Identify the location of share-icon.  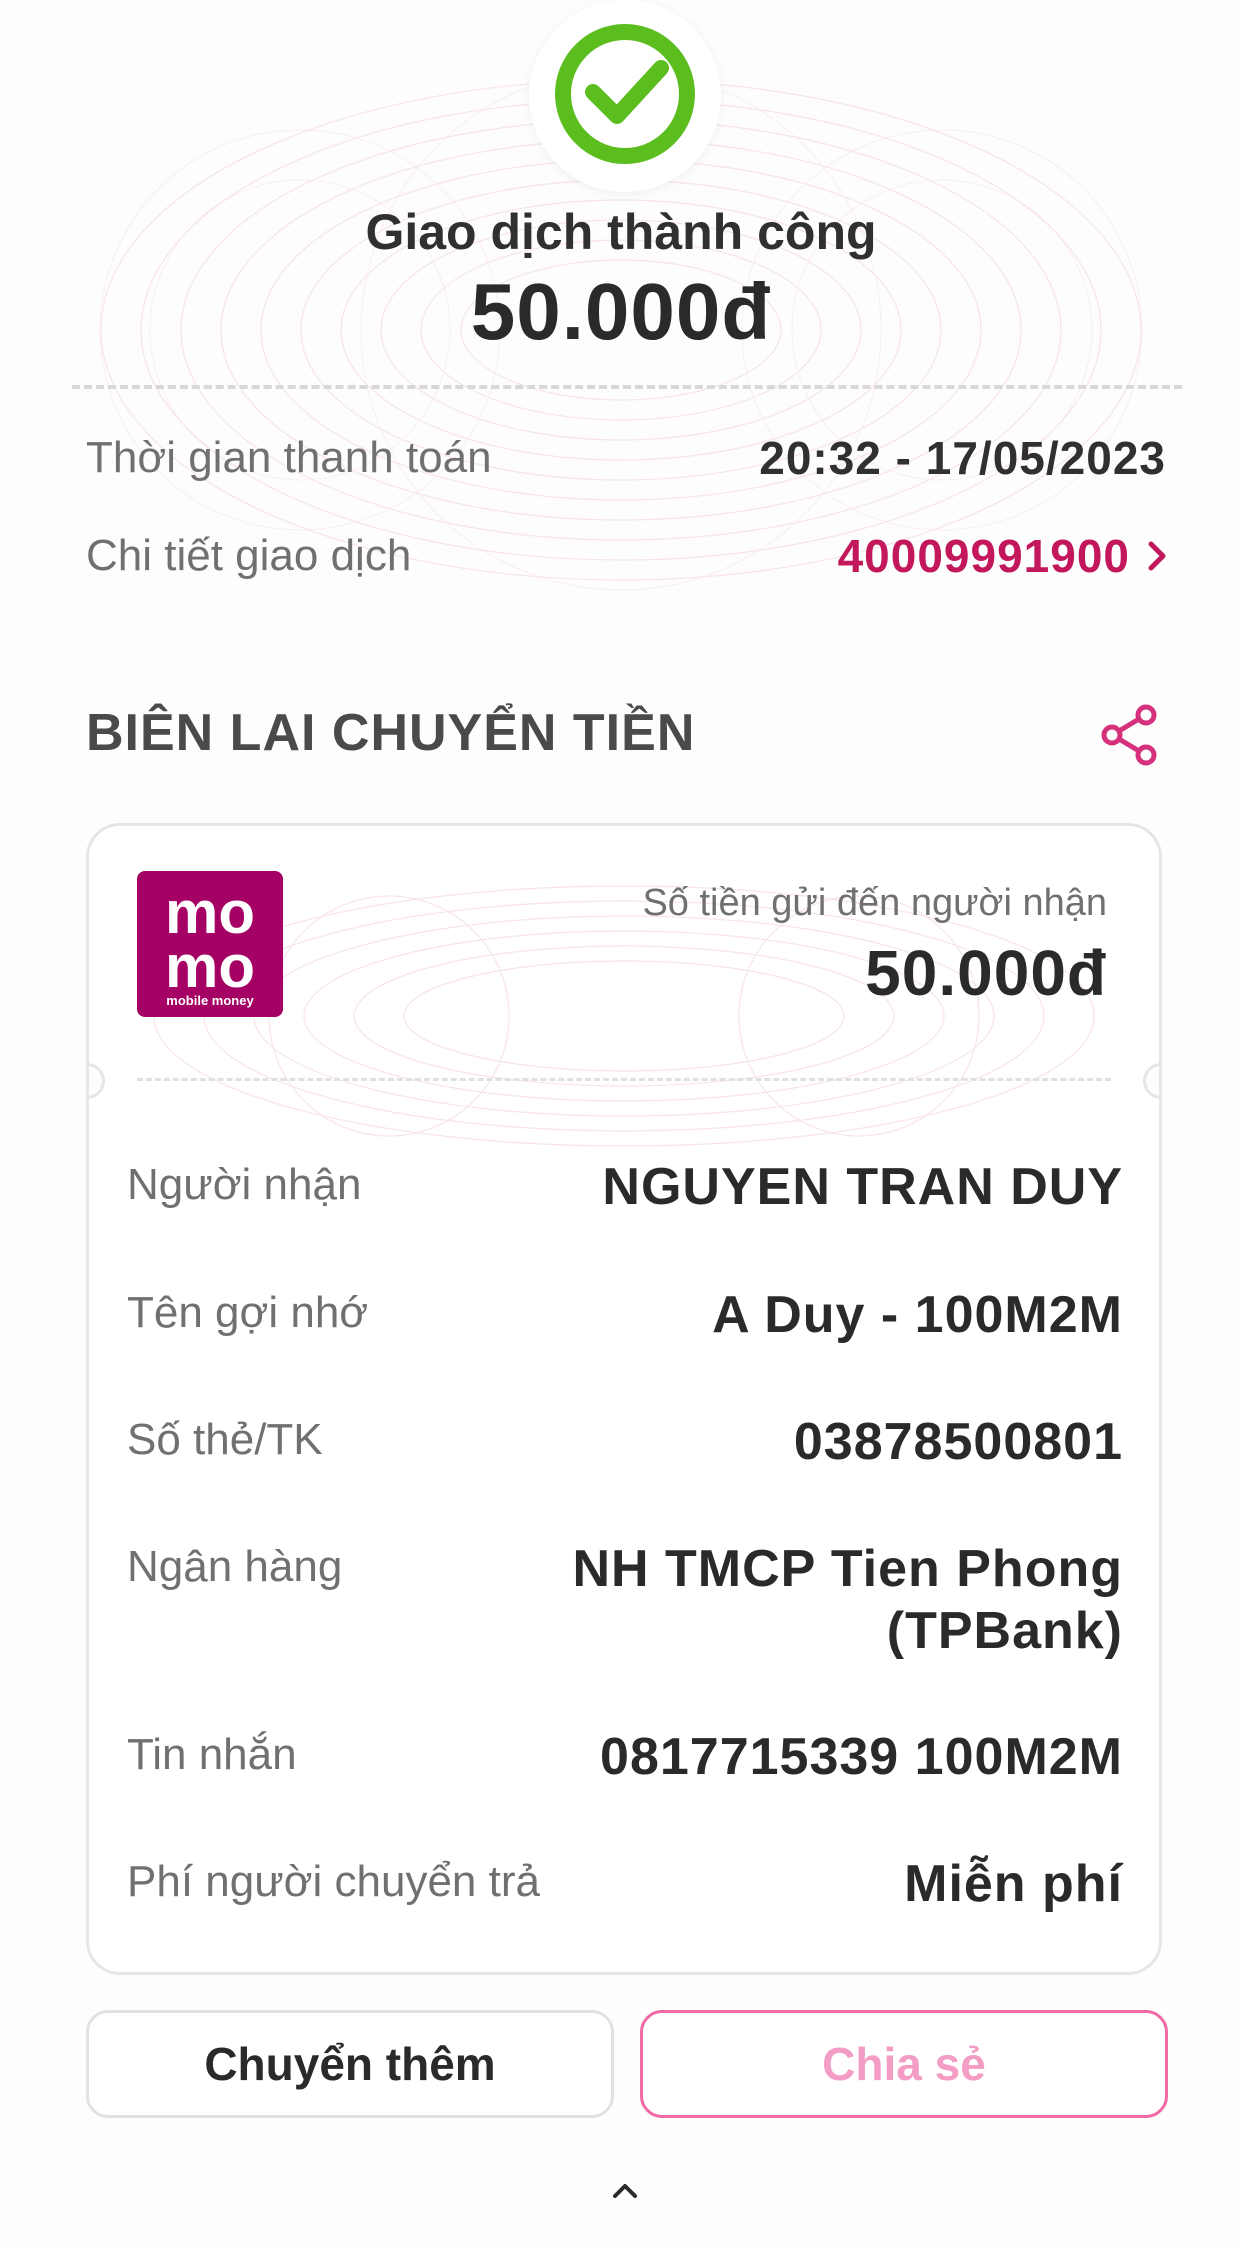
(1129, 735).